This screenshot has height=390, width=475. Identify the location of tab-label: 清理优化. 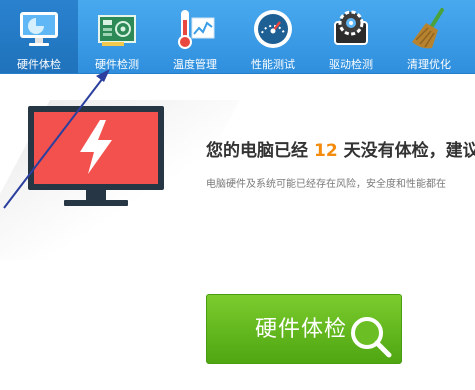
(429, 64).